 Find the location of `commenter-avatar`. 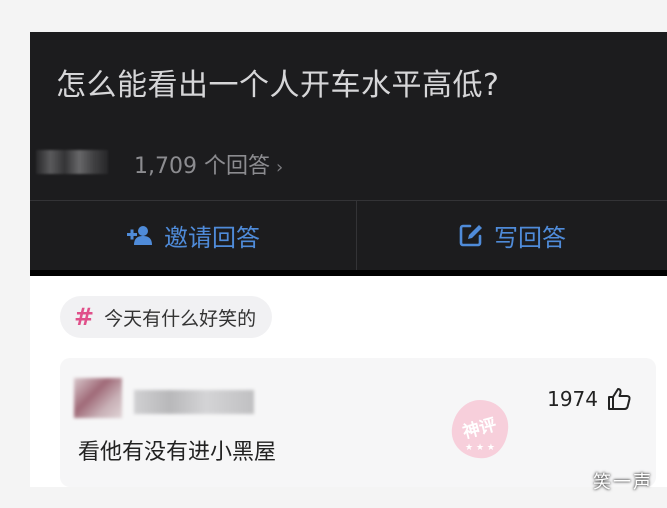

commenter-avatar is located at coordinates (98, 398).